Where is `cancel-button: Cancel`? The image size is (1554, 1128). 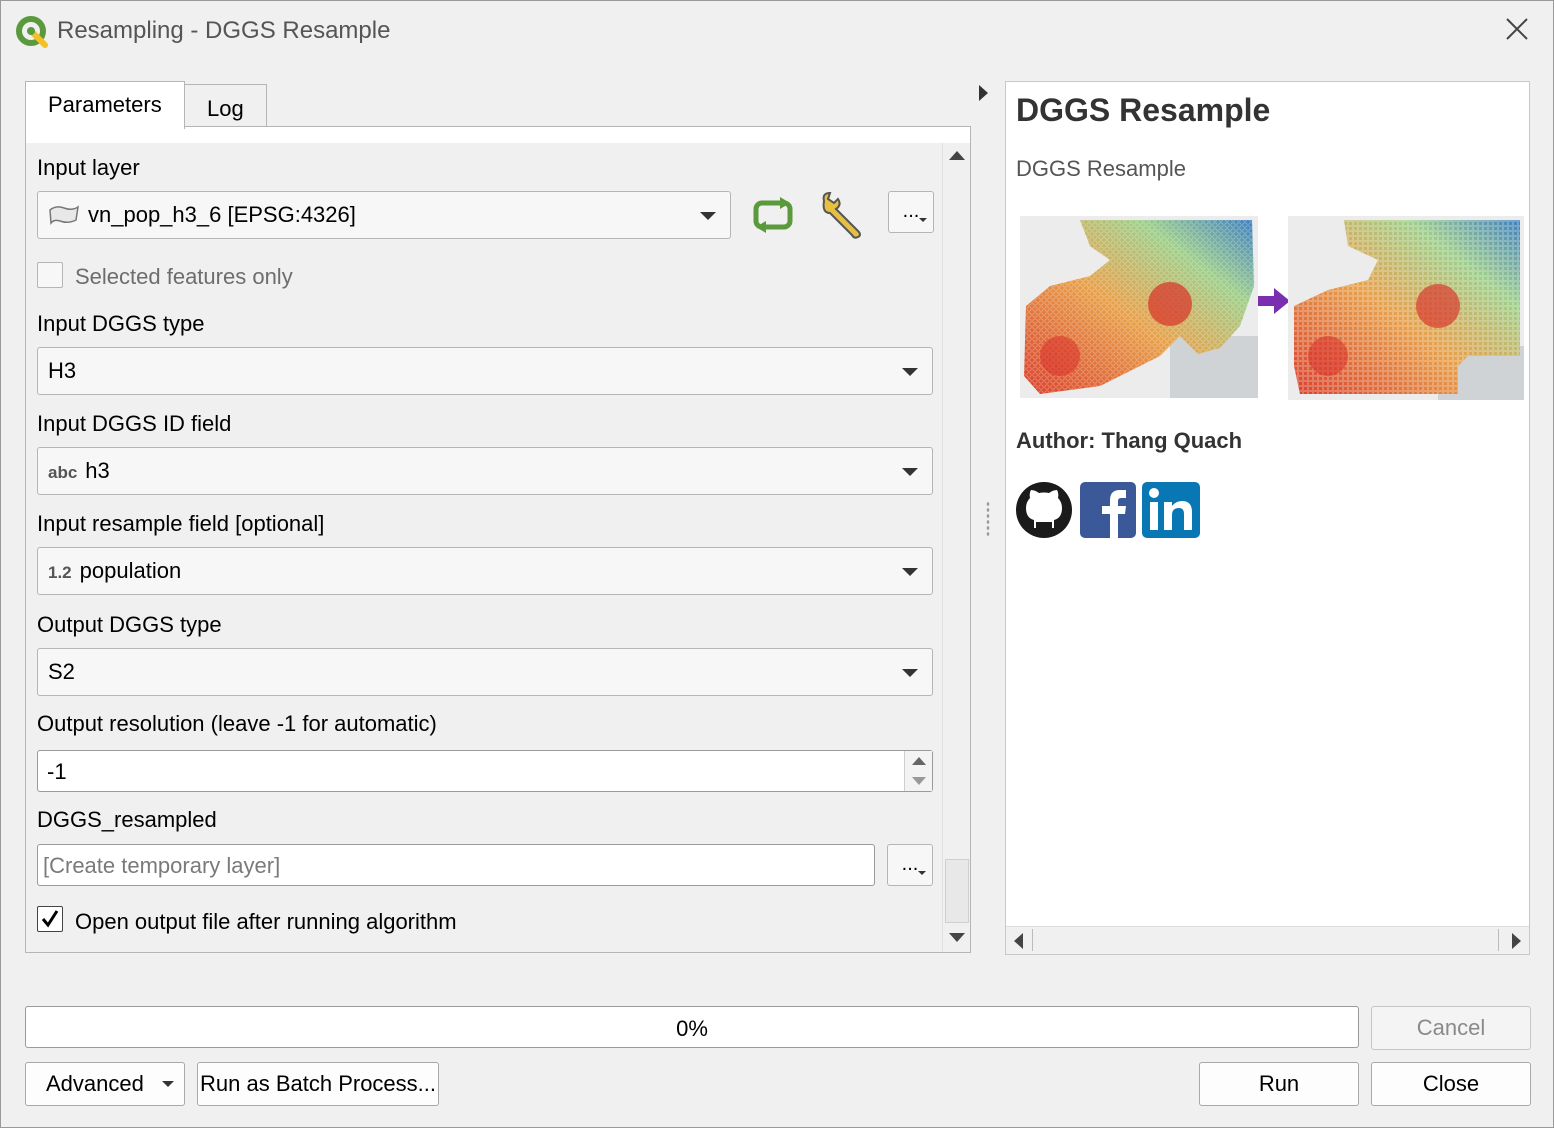 cancel-button: Cancel is located at coordinates (1451, 1028).